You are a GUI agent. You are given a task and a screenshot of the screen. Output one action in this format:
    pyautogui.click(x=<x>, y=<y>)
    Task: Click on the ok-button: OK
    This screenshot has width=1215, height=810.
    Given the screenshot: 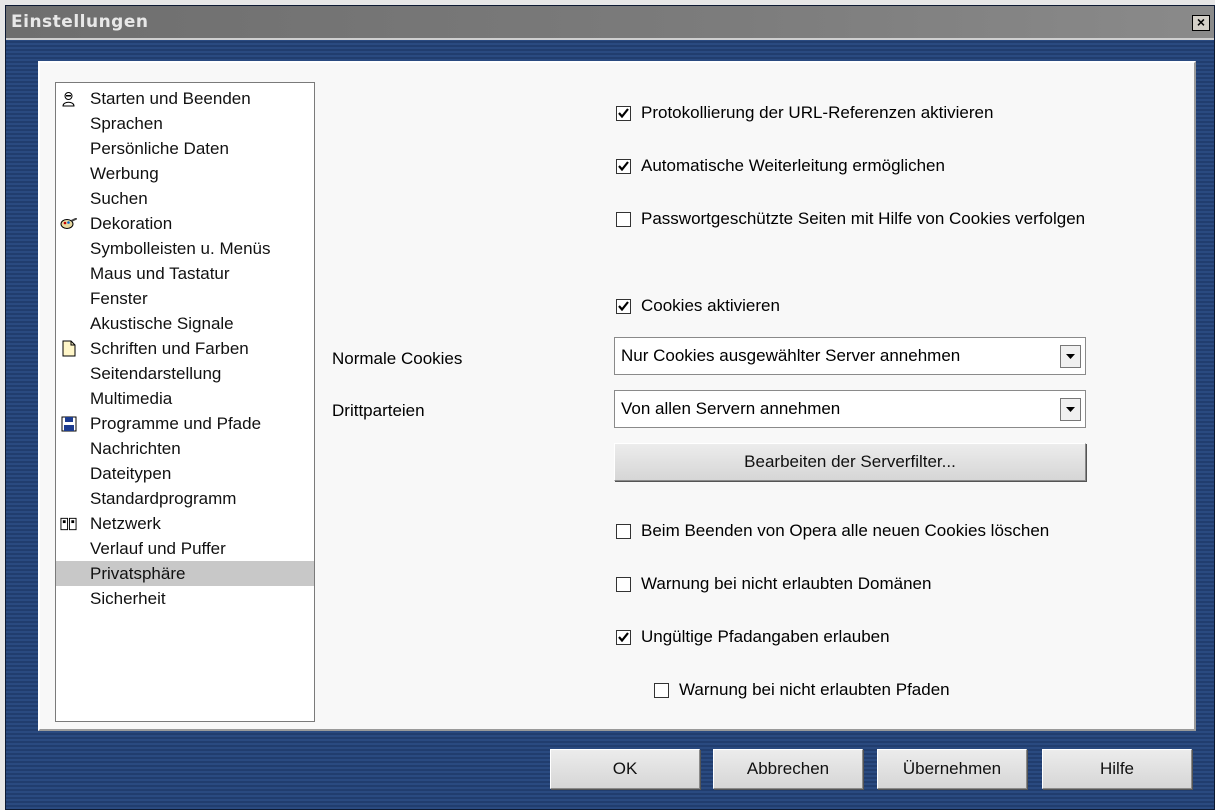 What is the action you would take?
    pyautogui.click(x=625, y=769)
    